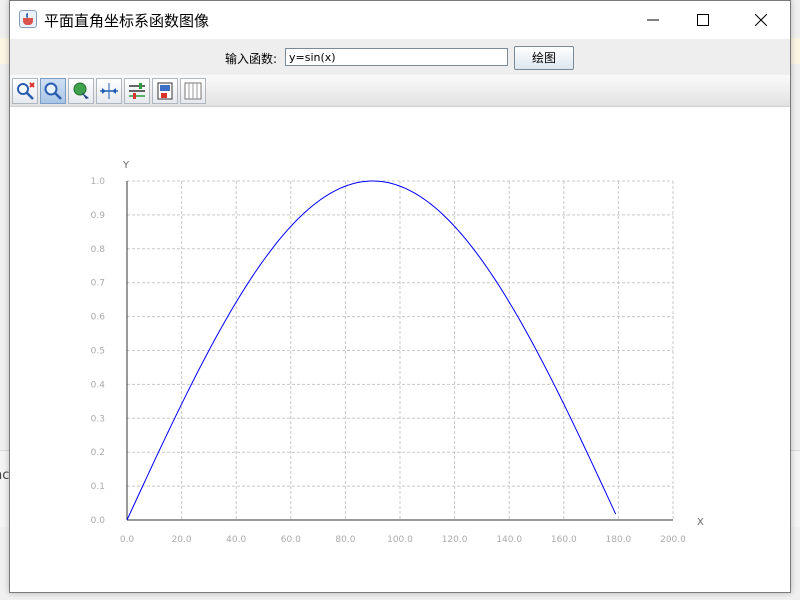  I want to click on zoom-icon, so click(53, 91).